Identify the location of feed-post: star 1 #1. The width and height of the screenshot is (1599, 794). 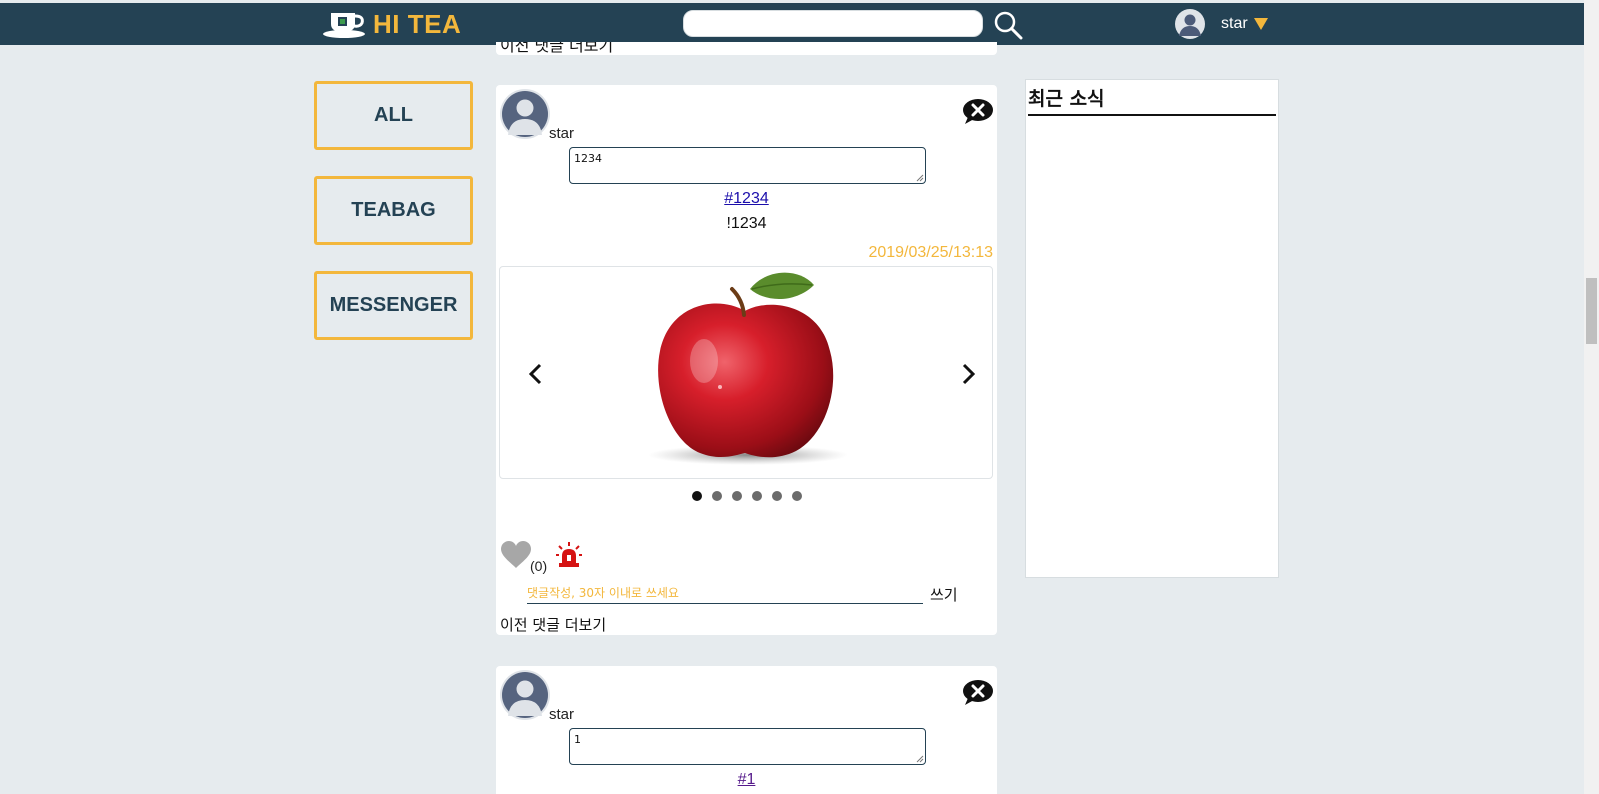
(746, 730).